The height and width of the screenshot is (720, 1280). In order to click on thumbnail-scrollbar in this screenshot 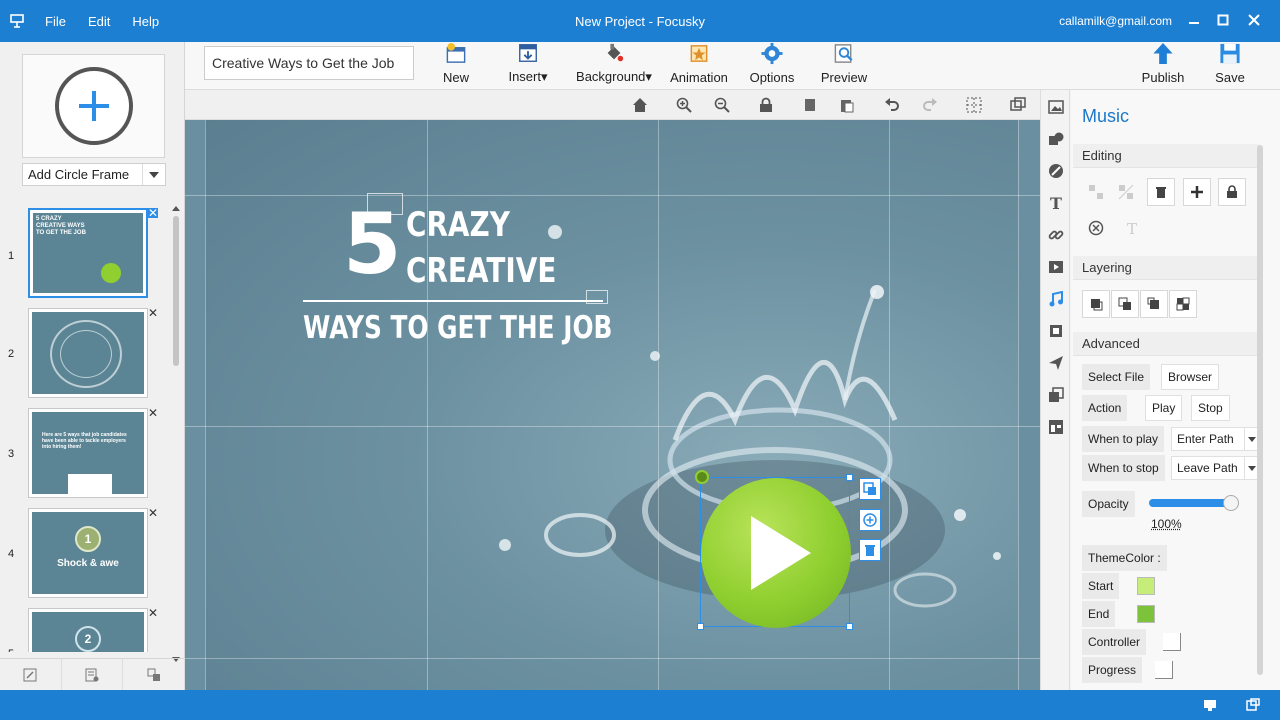, I will do `click(176, 432)`.